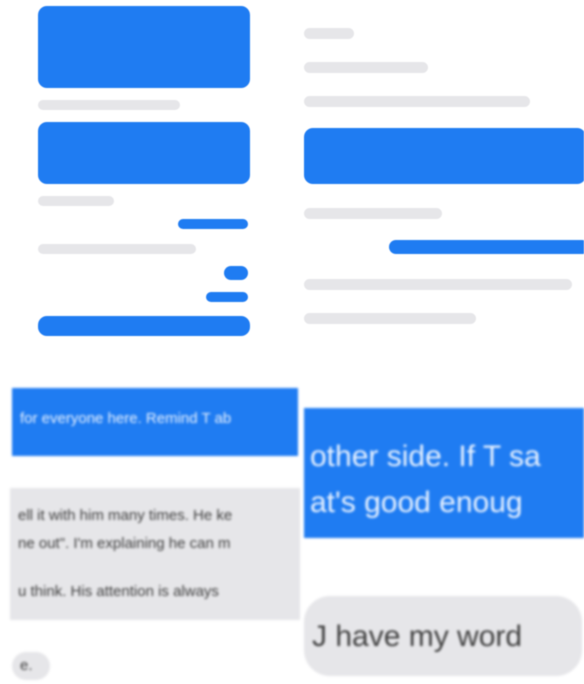 Image resolution: width=584 pixels, height=684 pixels. What do you see at coordinates (417, 636) in the screenshot?
I see `message-text: J have my word` at bounding box center [417, 636].